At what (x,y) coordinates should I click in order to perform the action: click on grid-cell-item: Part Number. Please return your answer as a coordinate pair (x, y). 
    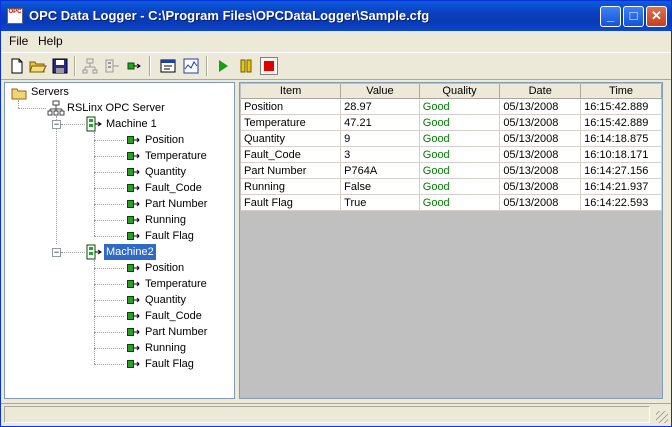
    Looking at the image, I should click on (291, 170).